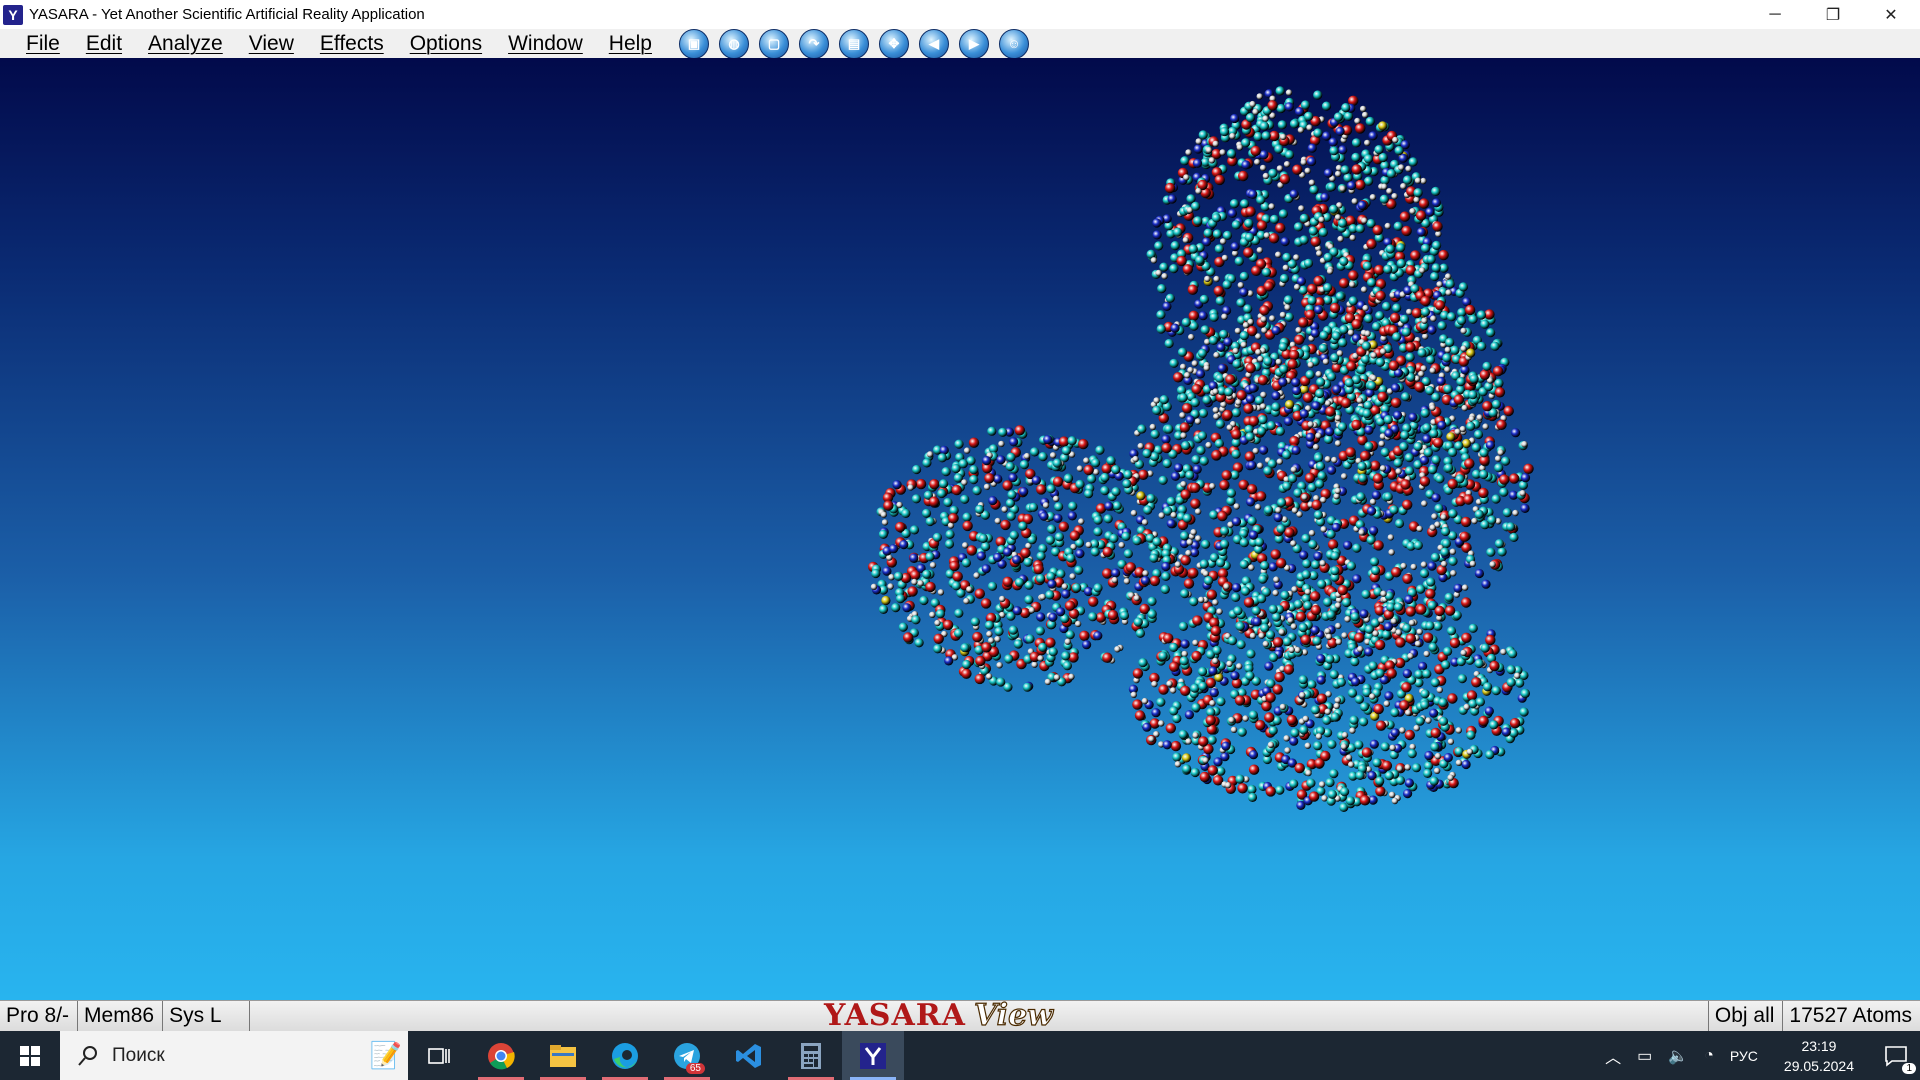  Describe the element at coordinates (1891, 14) in the screenshot. I see `close-button: ✕` at that location.